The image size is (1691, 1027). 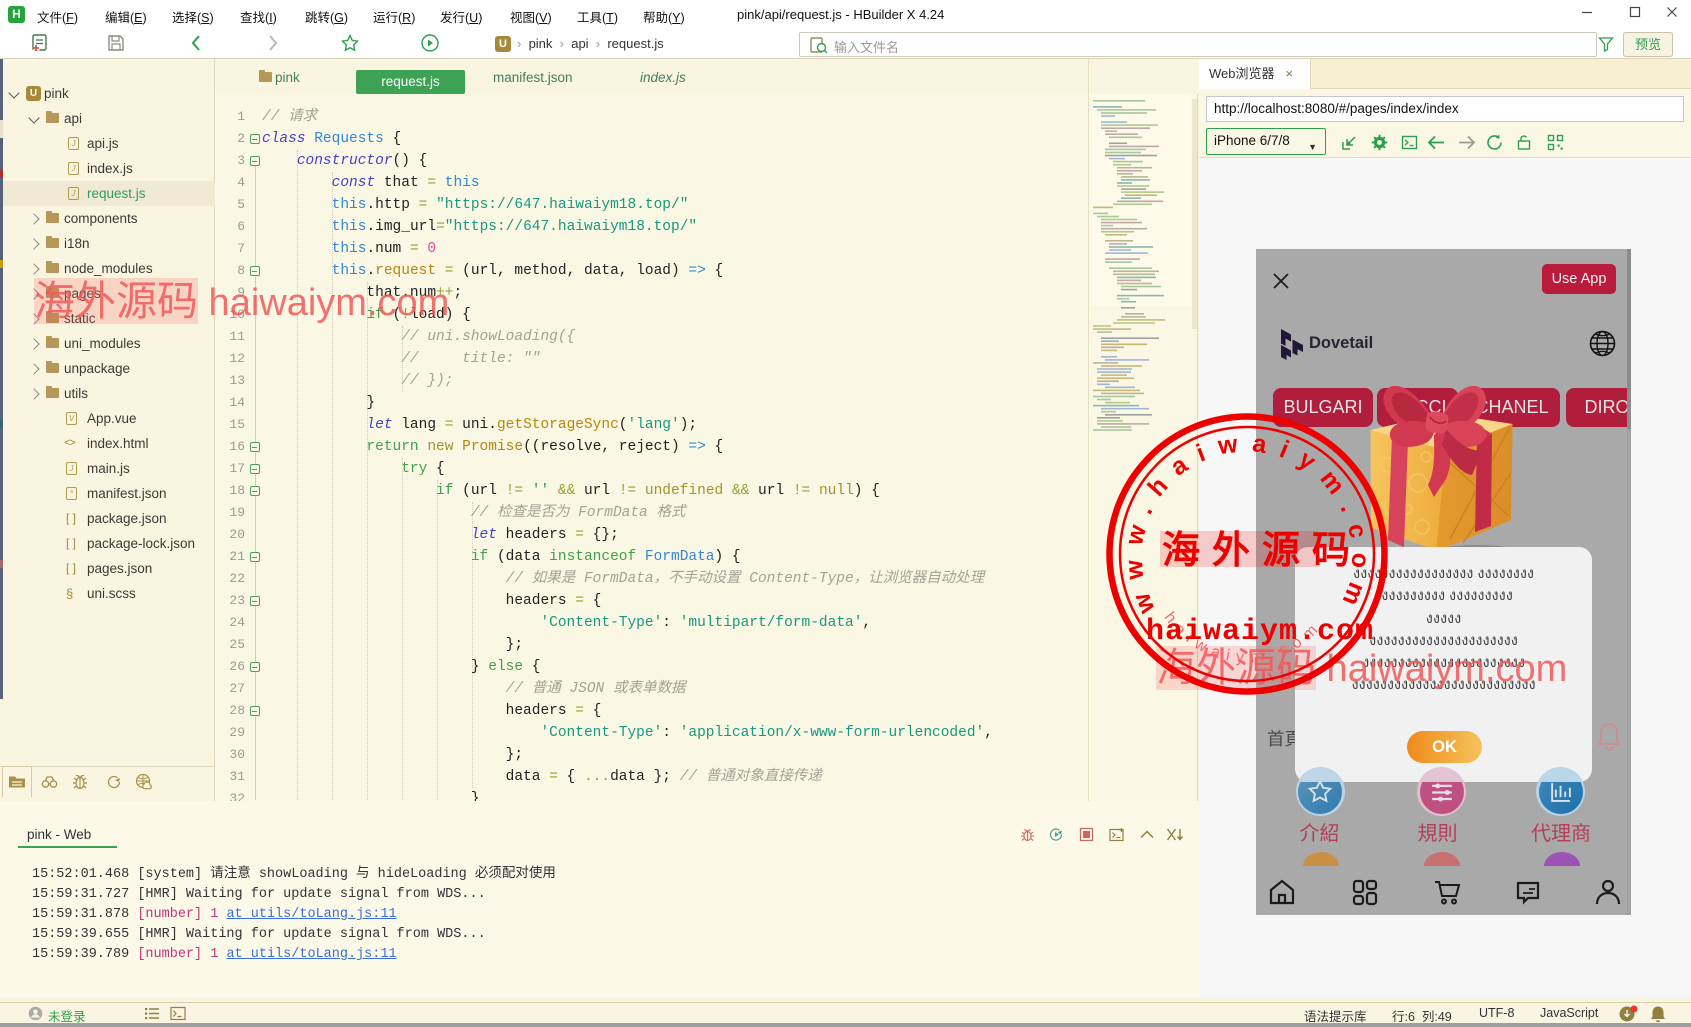 What do you see at coordinates (1246, 525) in the screenshot?
I see `svg-text: www.haiwaiym.com` at bounding box center [1246, 525].